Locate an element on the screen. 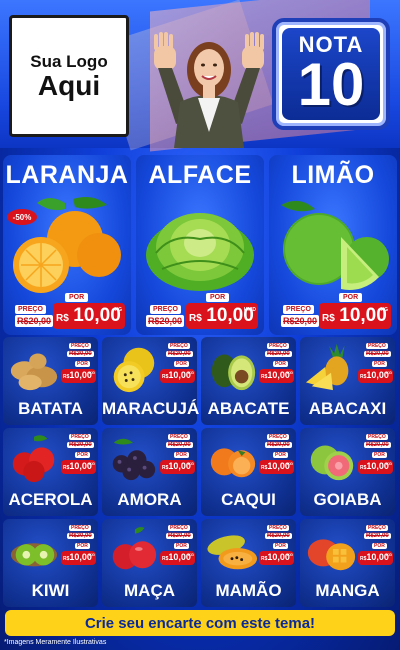 The height and width of the screenshot is (650, 400). product-card-acerola: PREÇO R$20,00 POR R$10,00 KG ACEROLA is located at coordinates (50, 472).